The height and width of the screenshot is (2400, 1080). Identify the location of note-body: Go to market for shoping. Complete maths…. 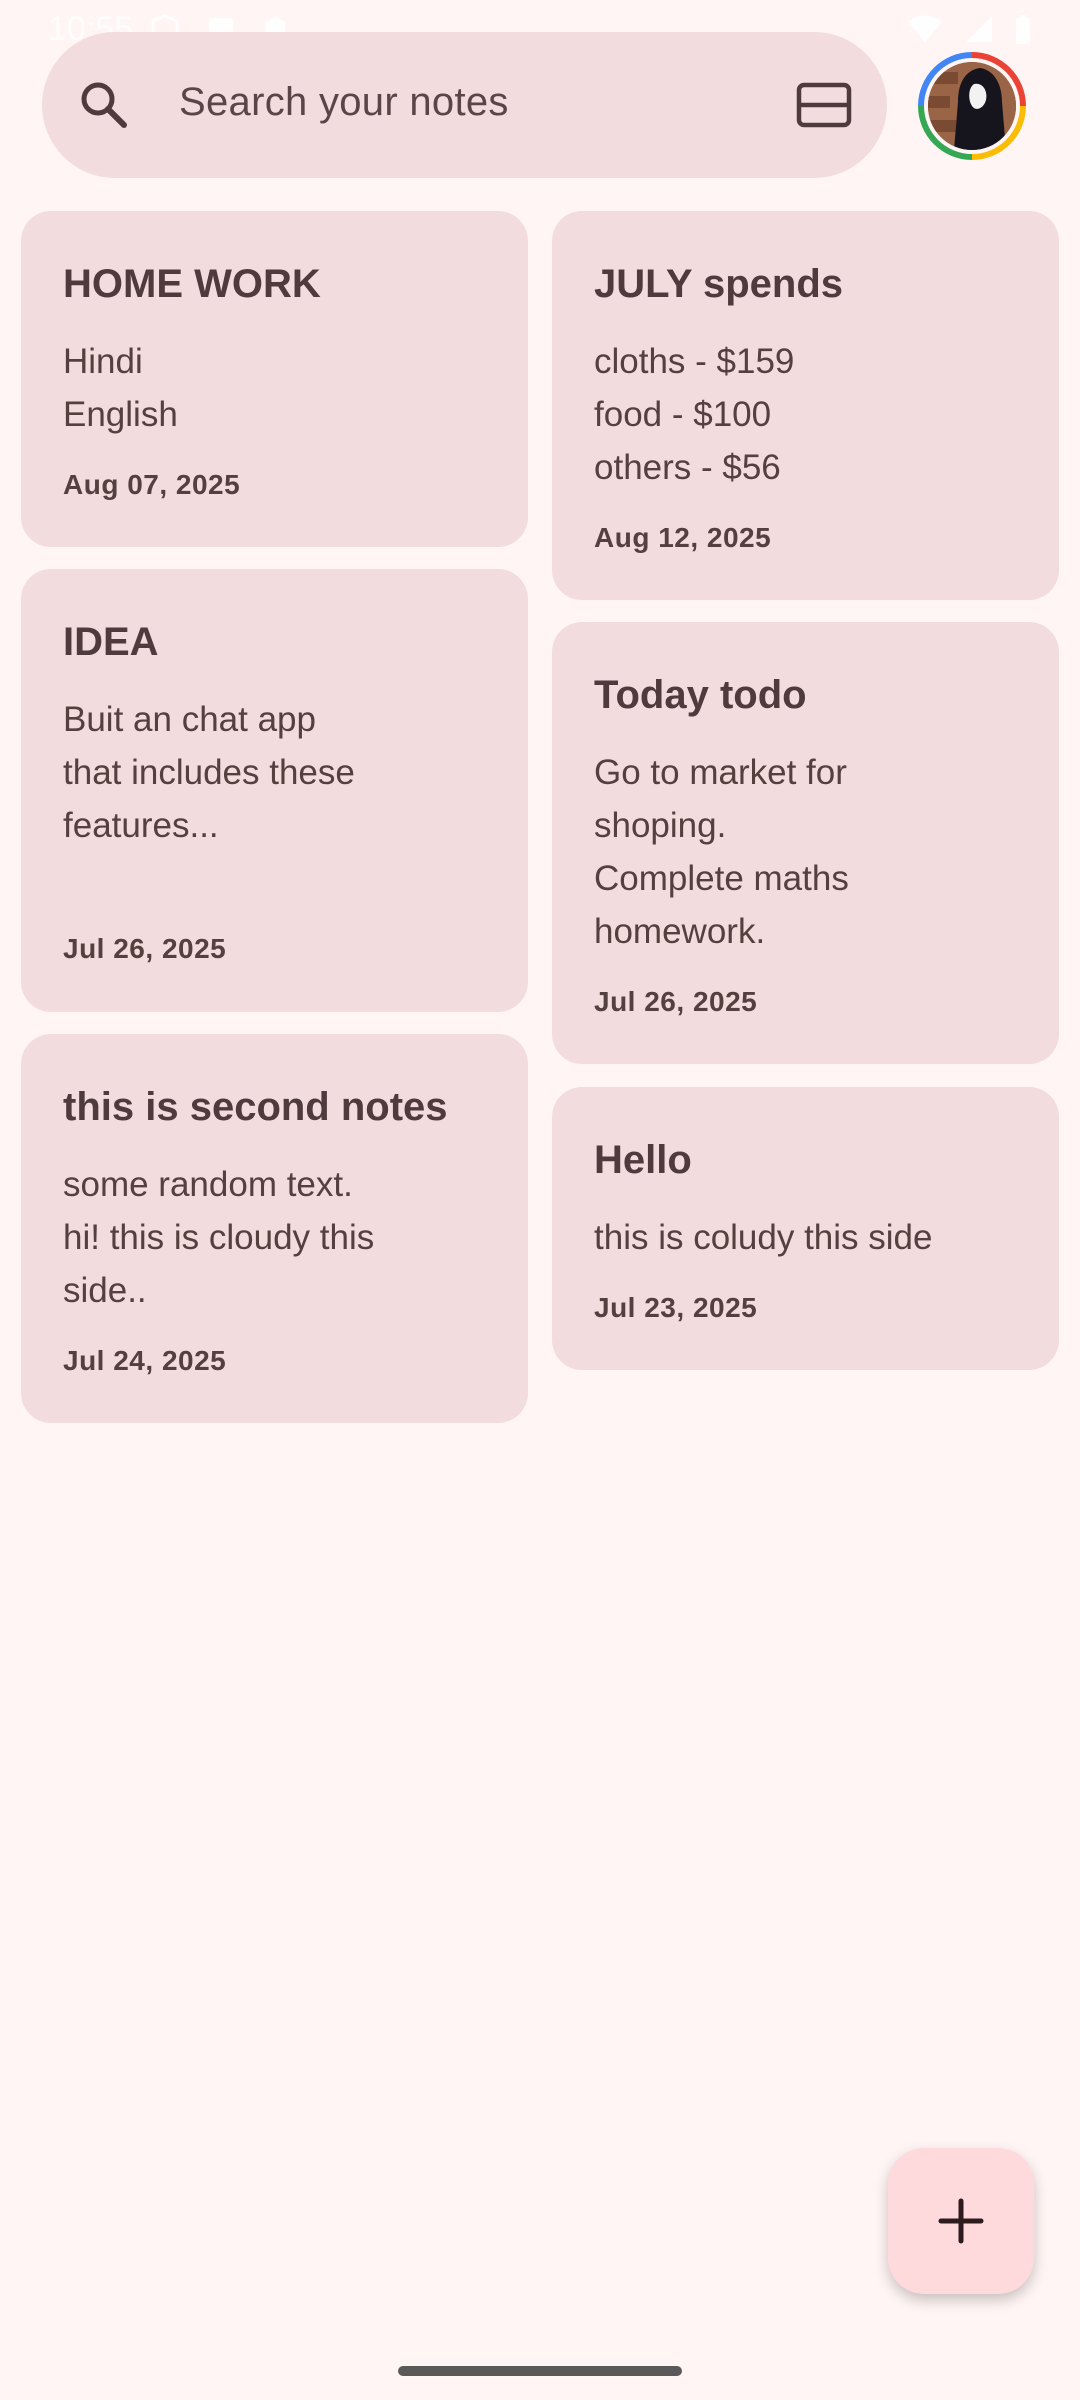
(721, 852).